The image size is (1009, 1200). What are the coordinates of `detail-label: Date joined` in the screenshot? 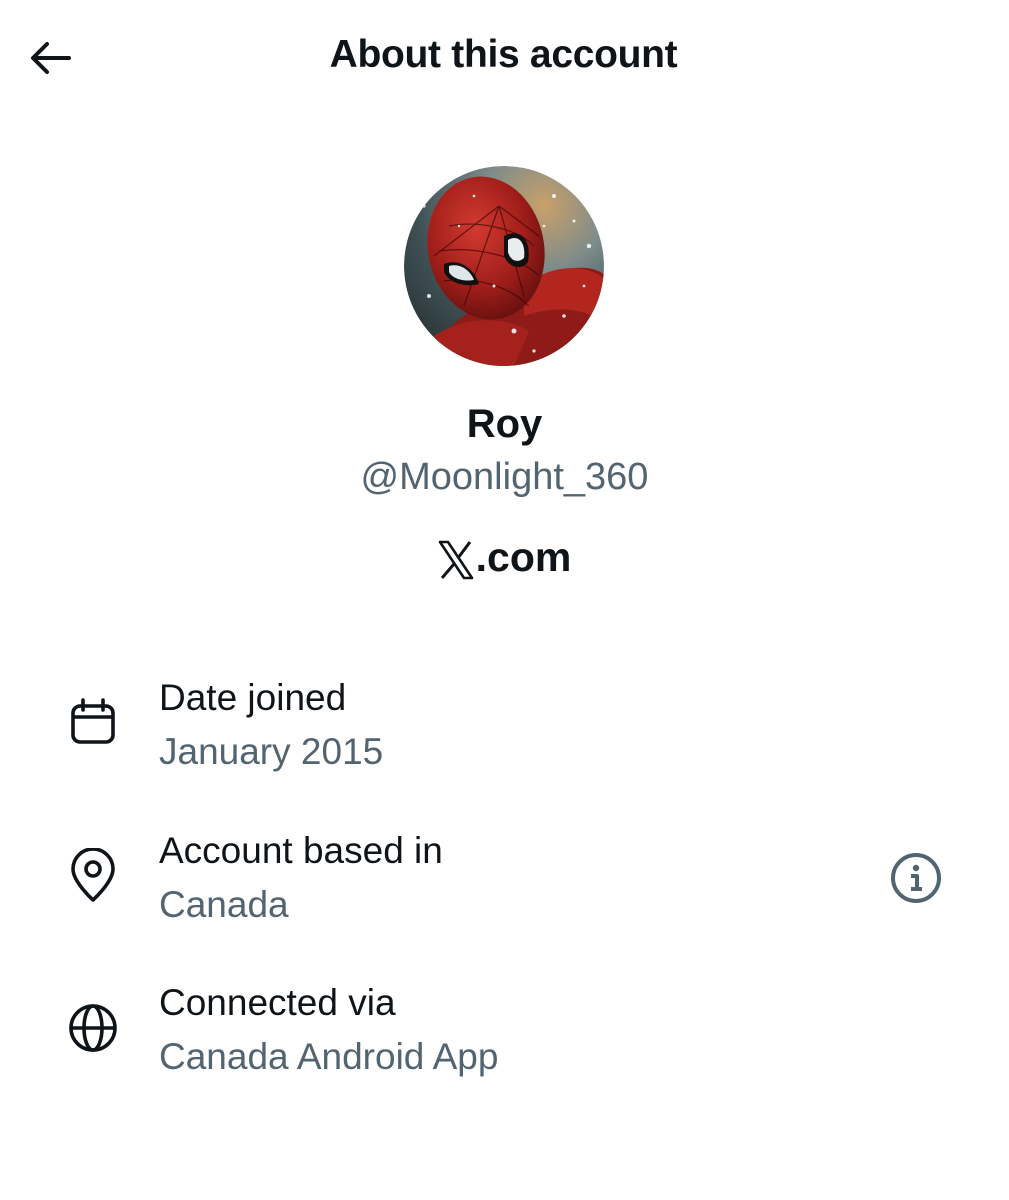 It's located at (253, 697).